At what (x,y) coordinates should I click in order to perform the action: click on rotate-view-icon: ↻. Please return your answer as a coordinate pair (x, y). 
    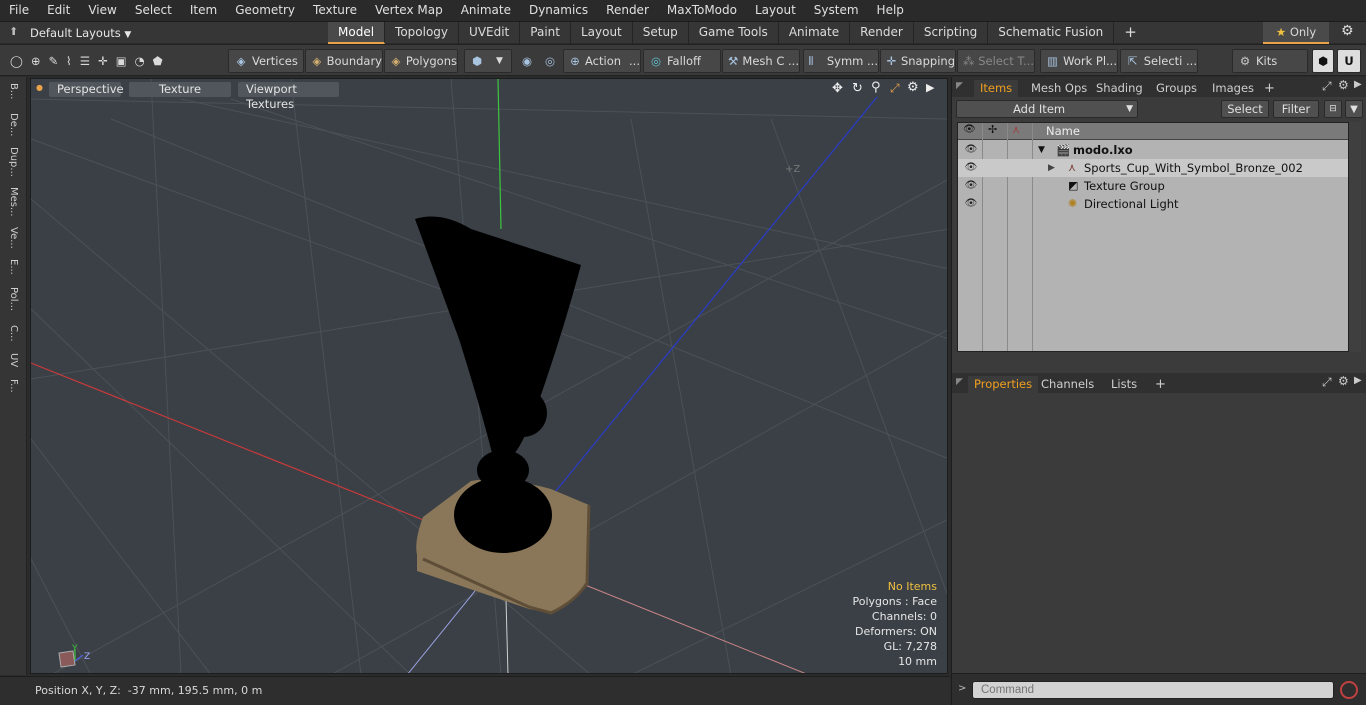
    Looking at the image, I should click on (857, 88).